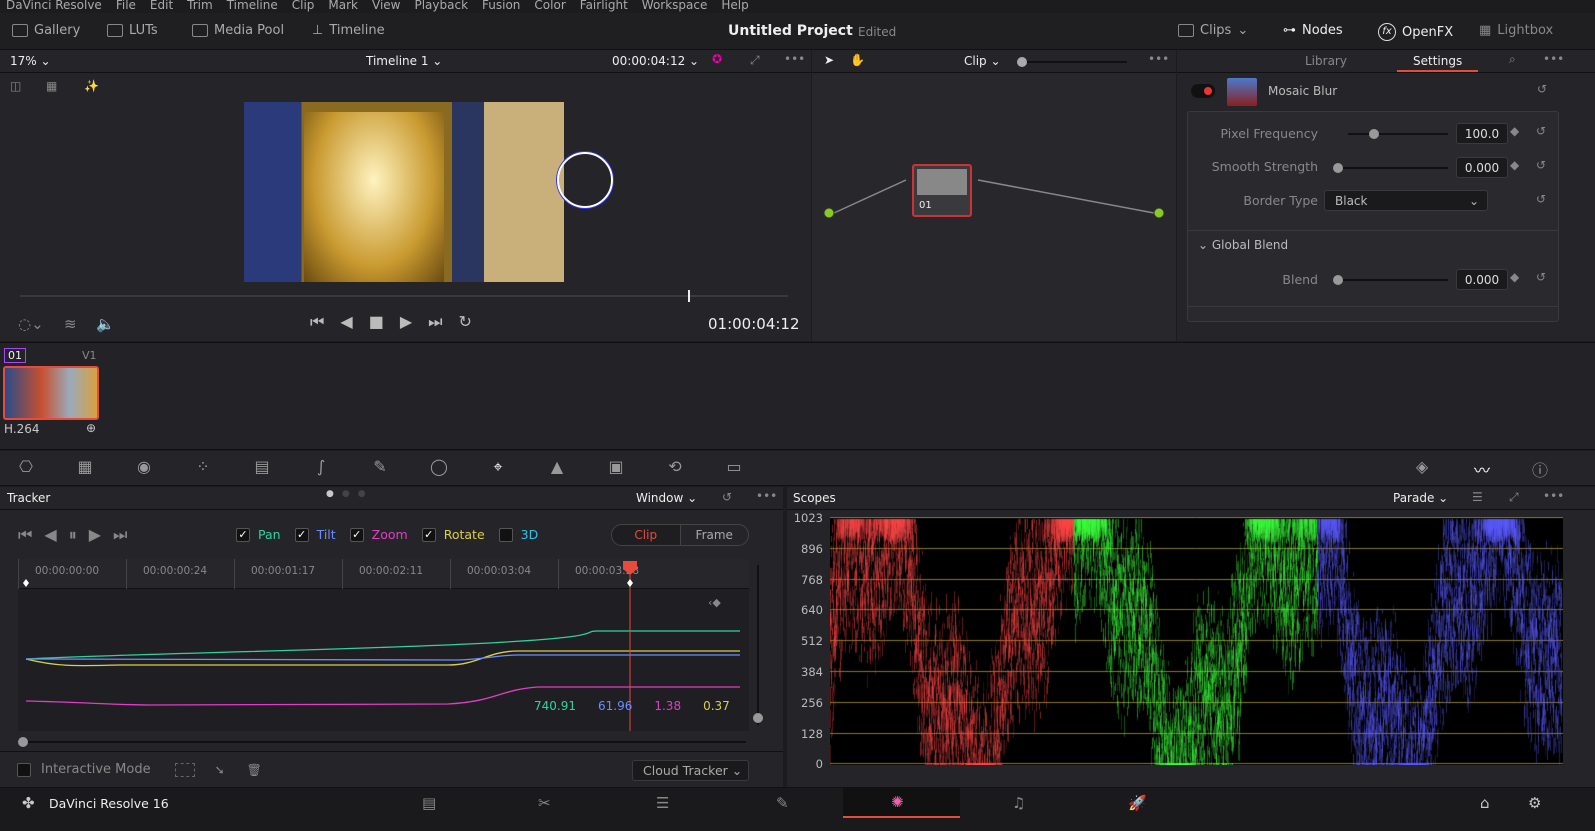  Describe the element at coordinates (51, 86) in the screenshot. I see `grid-icon: ▦` at that location.